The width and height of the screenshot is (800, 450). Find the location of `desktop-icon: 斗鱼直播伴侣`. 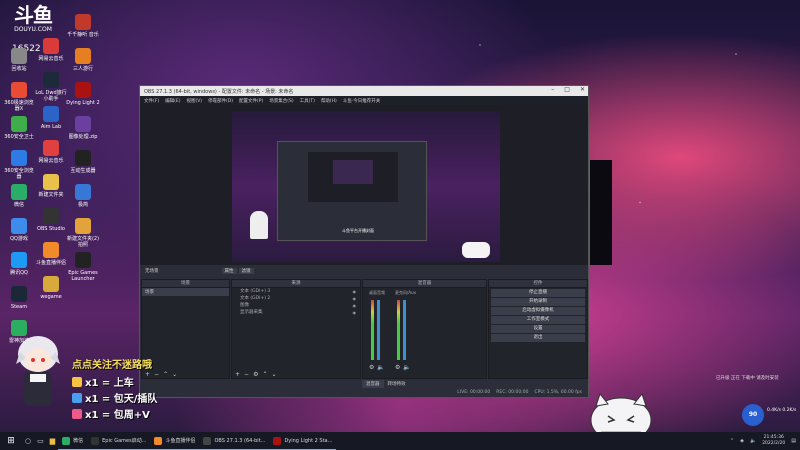

desktop-icon: 斗鱼直播伴侣 is located at coordinates (51, 254).